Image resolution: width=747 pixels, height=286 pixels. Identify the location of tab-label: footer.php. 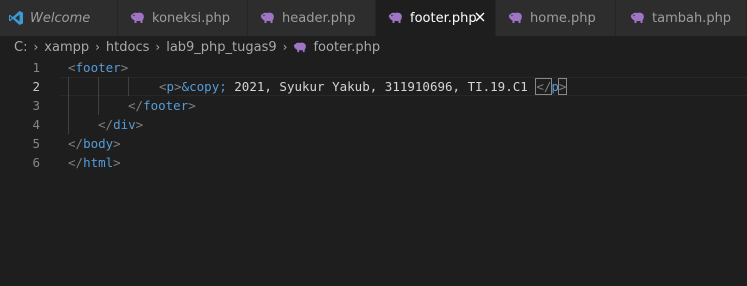
(443, 18).